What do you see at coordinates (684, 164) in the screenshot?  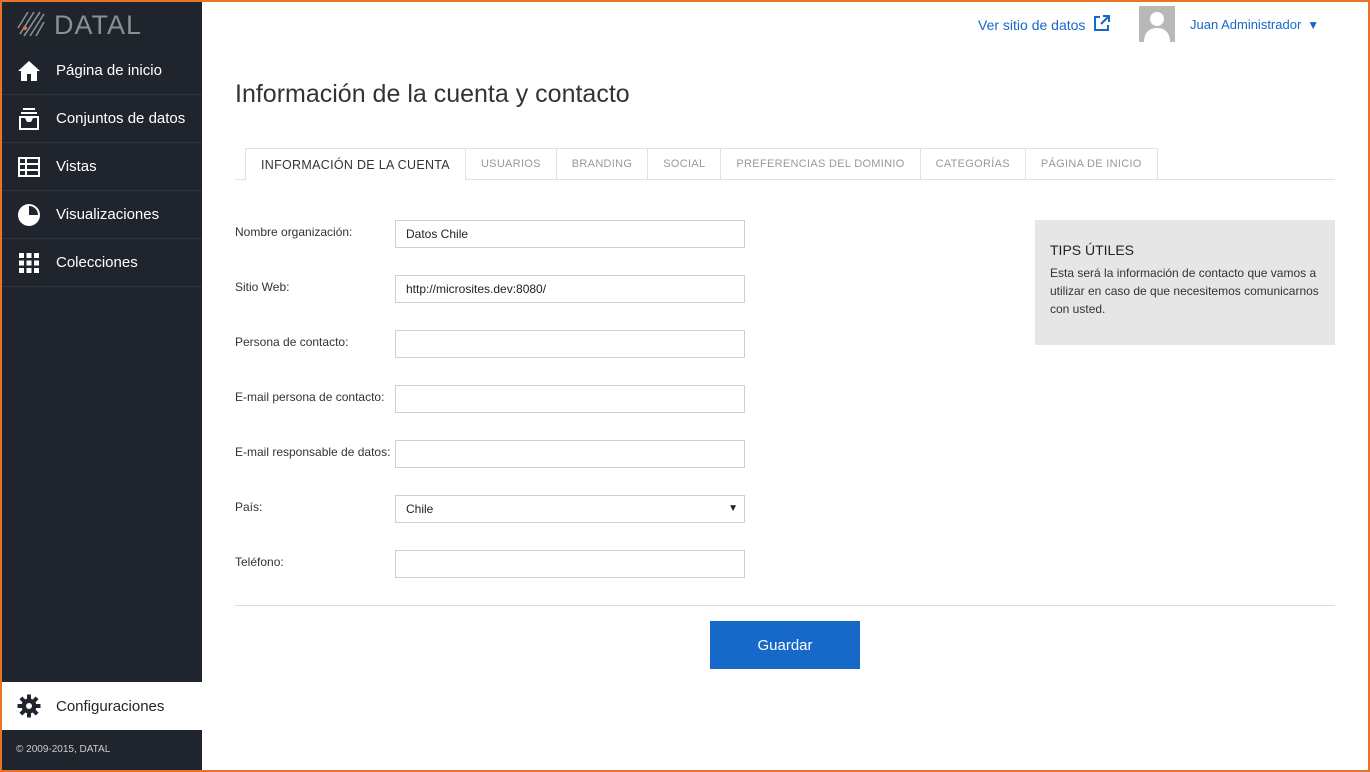 I see `tab-social: SOCIAL` at bounding box center [684, 164].